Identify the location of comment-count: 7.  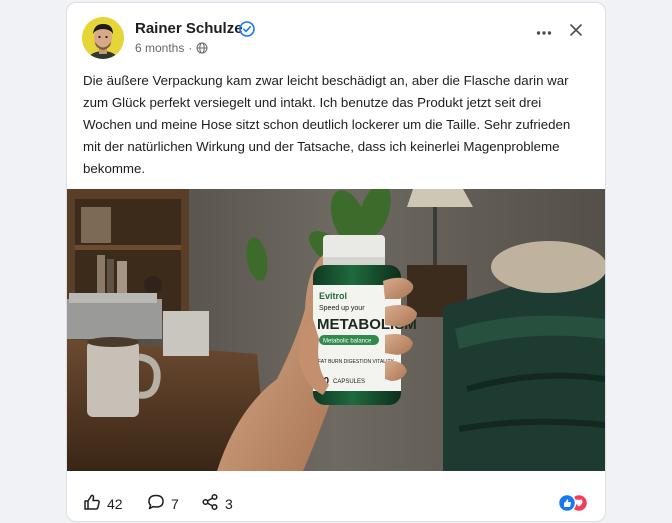
(175, 503).